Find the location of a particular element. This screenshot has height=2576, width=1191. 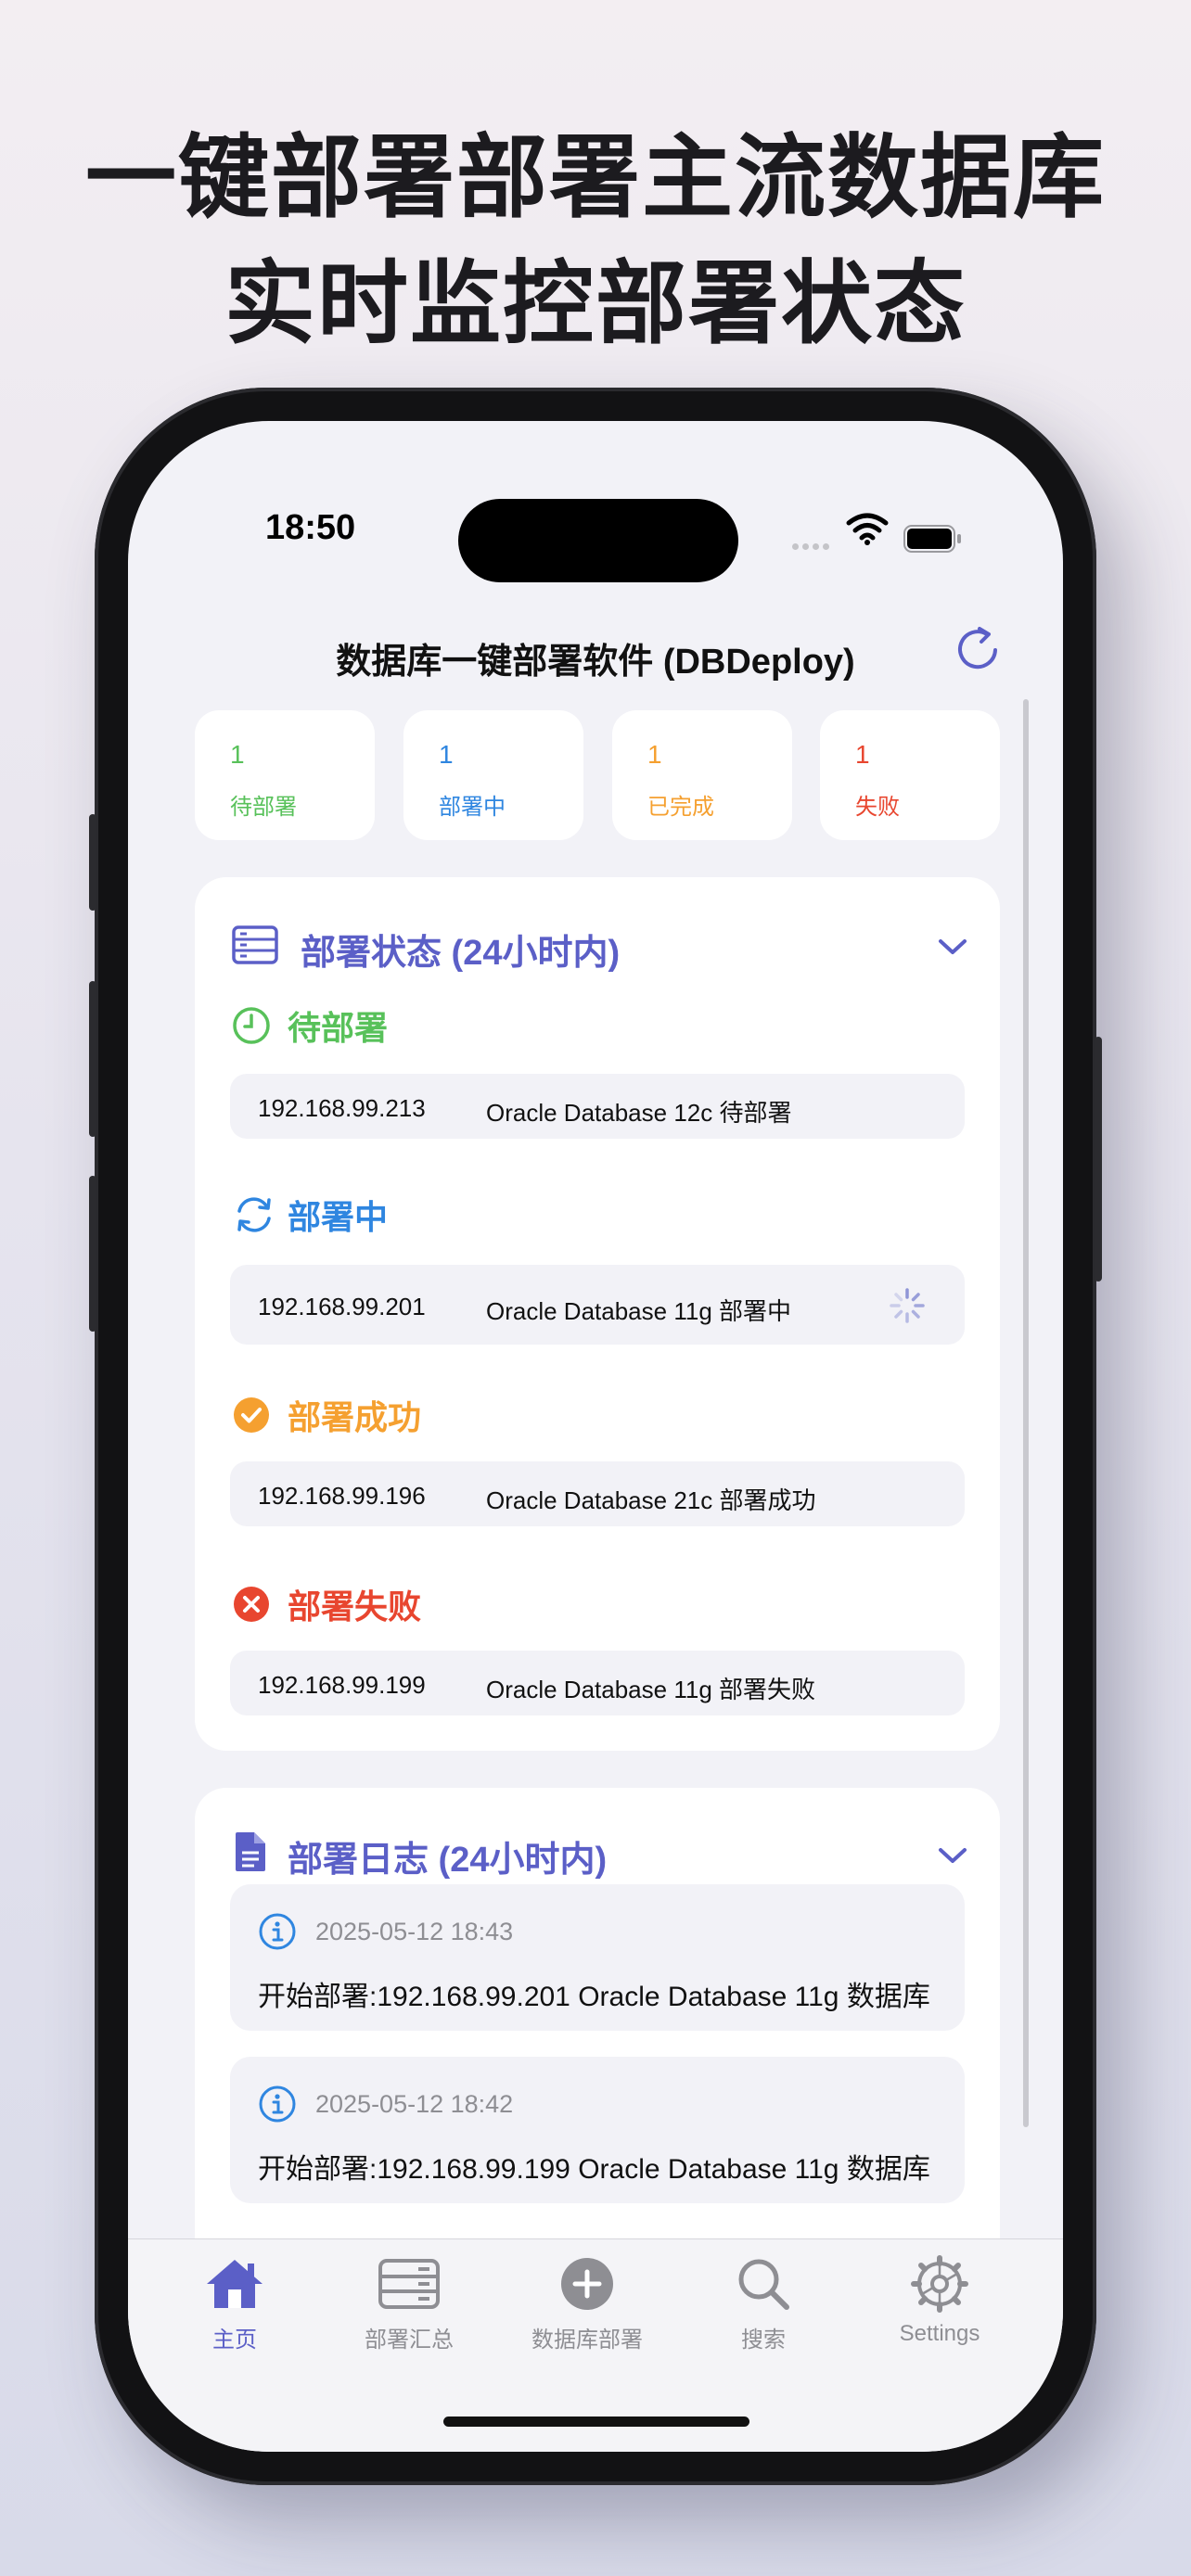

loading-spinner-icon is located at coordinates (907, 1305).